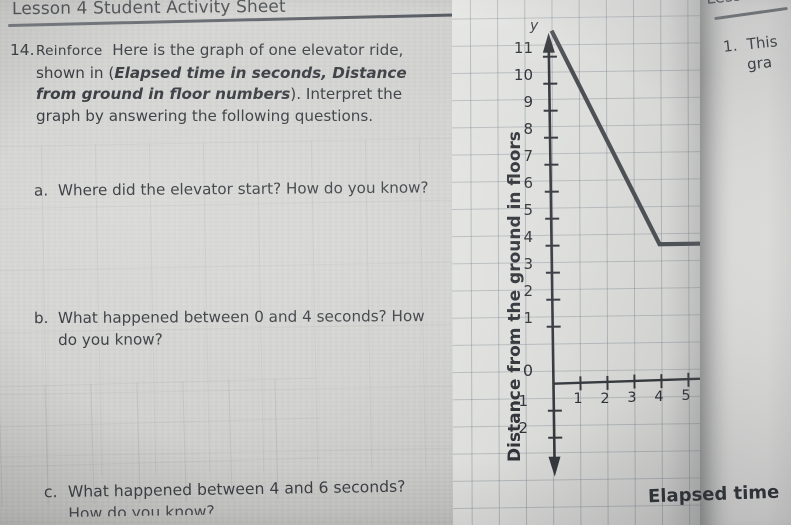  Describe the element at coordinates (22, 50) in the screenshot. I see `question-number: 14.` at that location.